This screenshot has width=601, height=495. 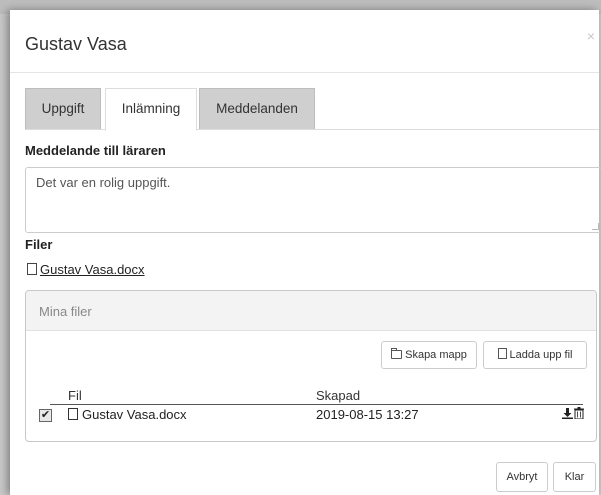 I want to click on table-row: ✔ Gustav Vasa.docx 2019-08-15 13:27, so click(x=311, y=417).